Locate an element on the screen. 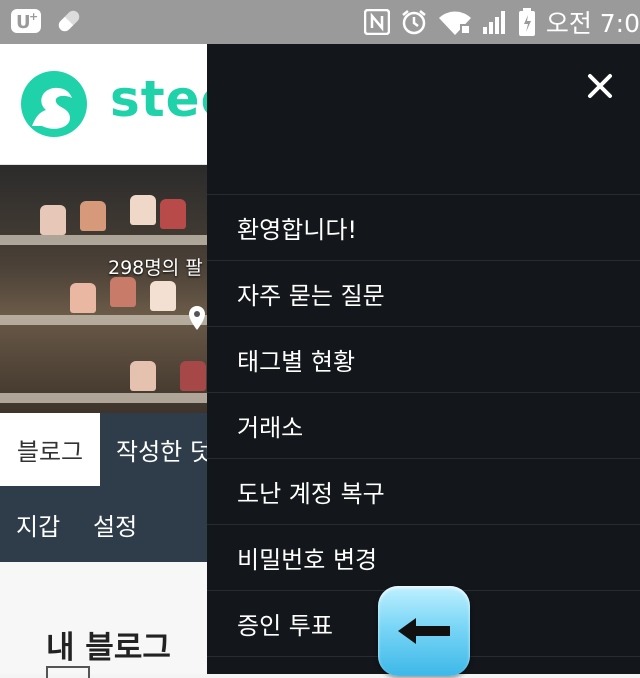 The height and width of the screenshot is (678, 640). steem-logo-icon is located at coordinates (54, 106).